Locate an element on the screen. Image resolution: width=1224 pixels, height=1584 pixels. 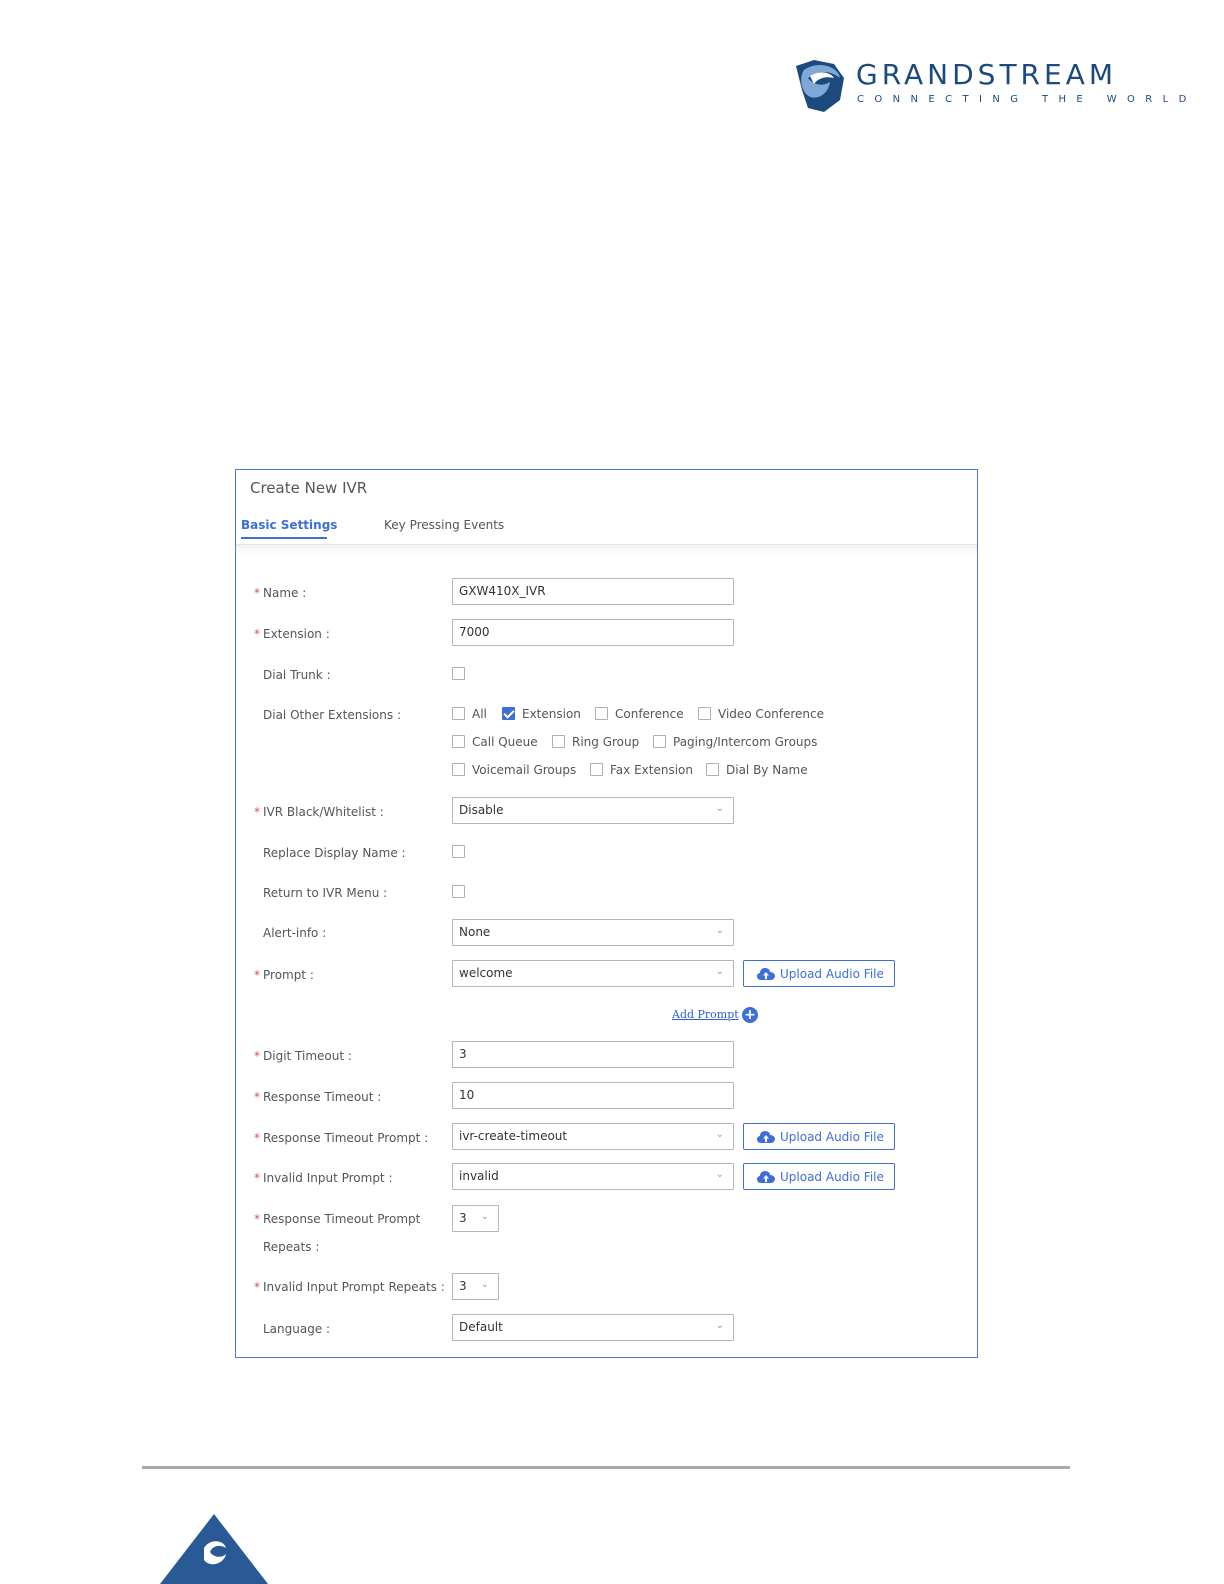
panel-title: Create New IVR is located at coordinates (309, 488).